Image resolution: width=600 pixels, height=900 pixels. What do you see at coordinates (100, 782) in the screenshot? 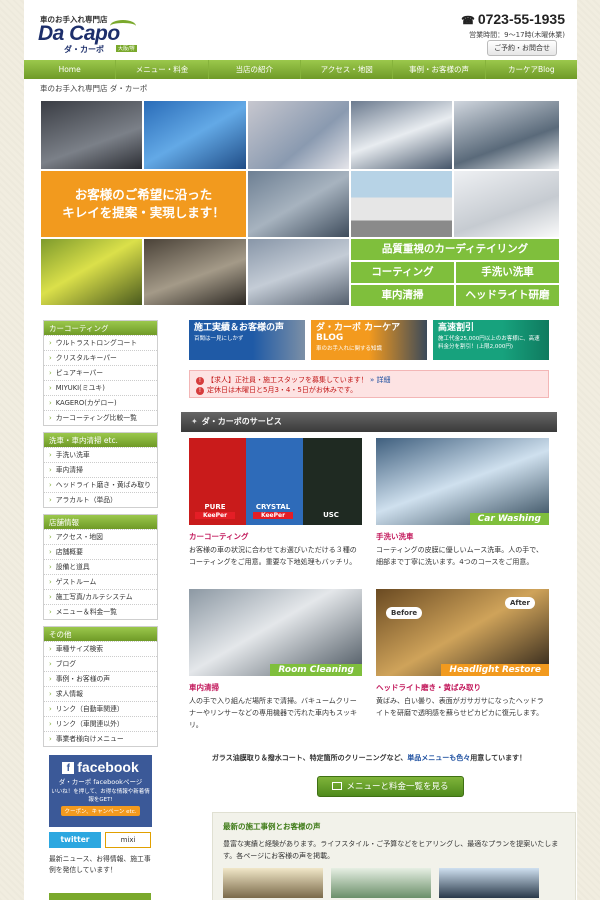
I see `facebook-subtitle: ダ・カーポ facebookページ` at bounding box center [100, 782].